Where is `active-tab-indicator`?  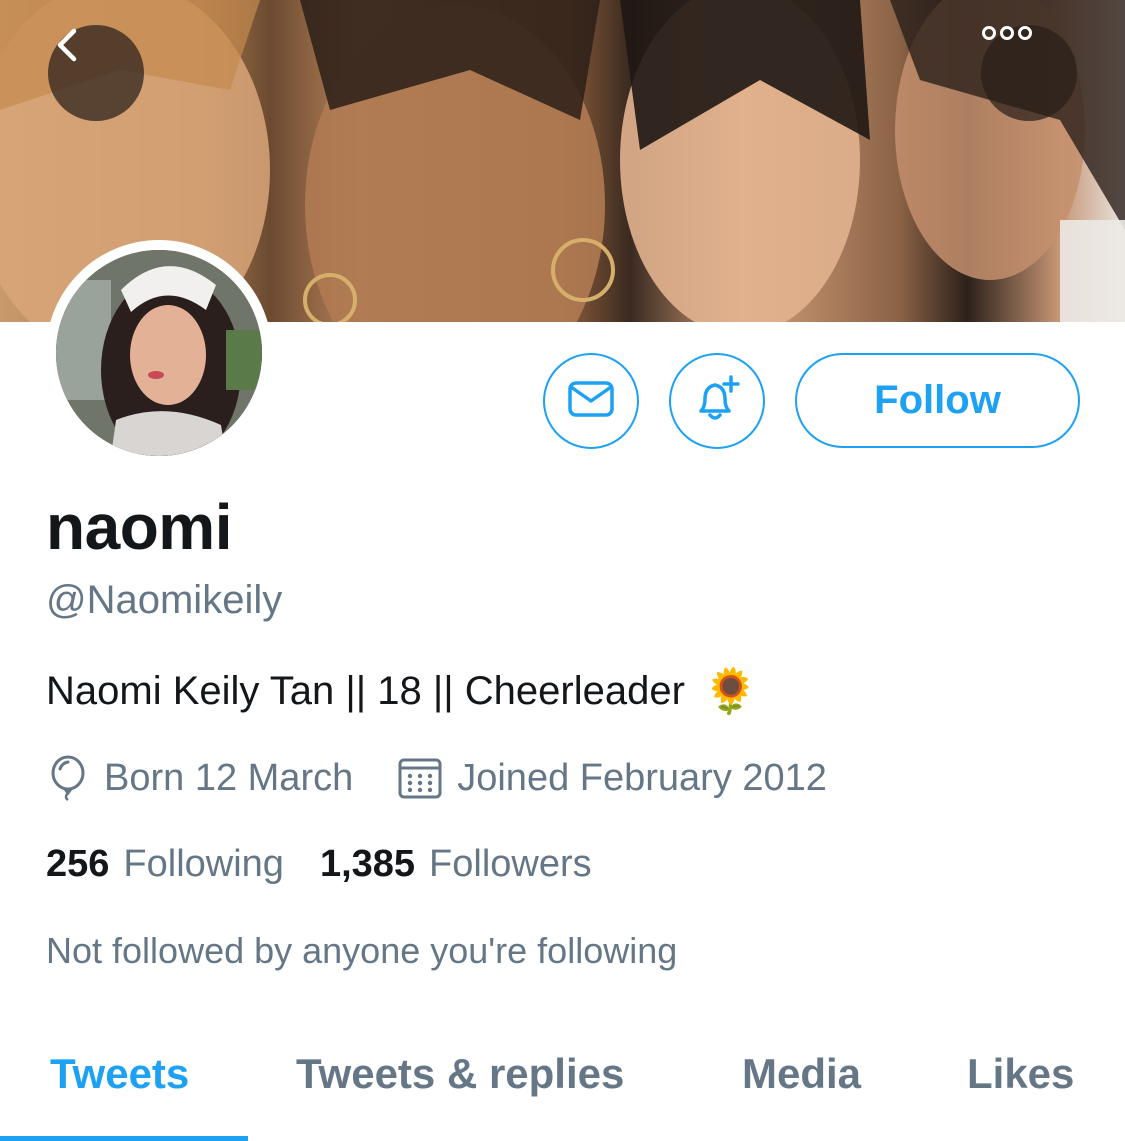 active-tab-indicator is located at coordinates (124, 1138).